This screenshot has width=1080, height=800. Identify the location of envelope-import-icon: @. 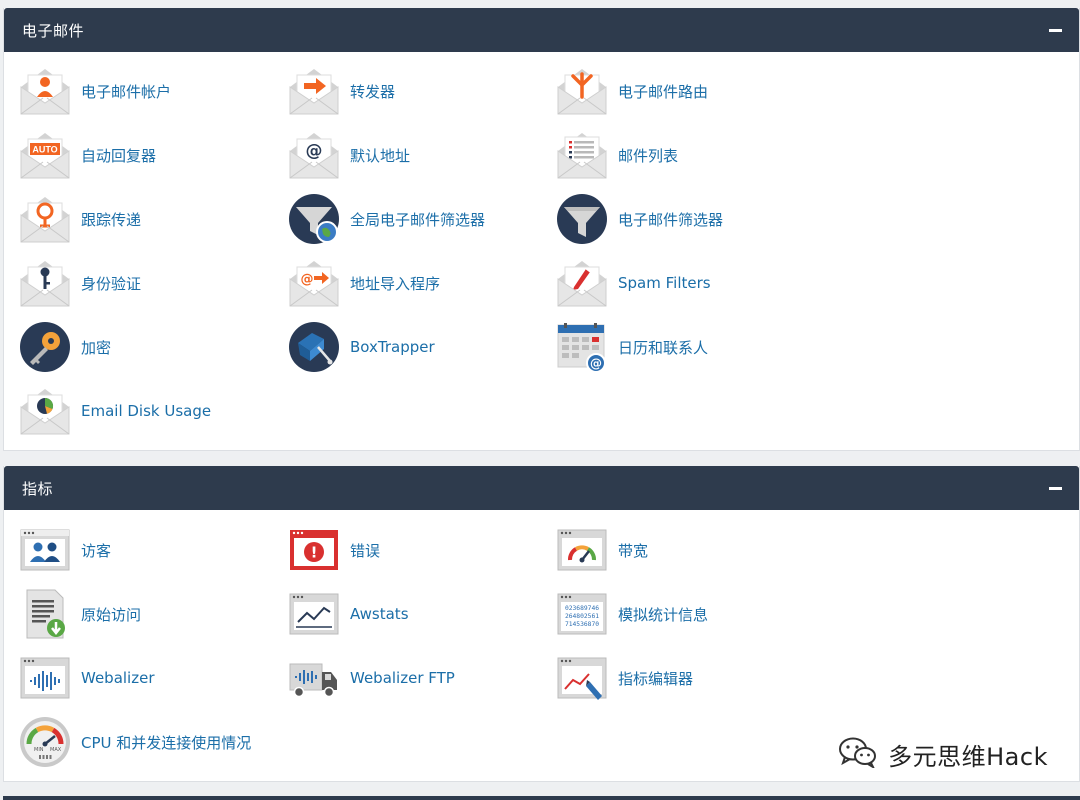
(314, 283).